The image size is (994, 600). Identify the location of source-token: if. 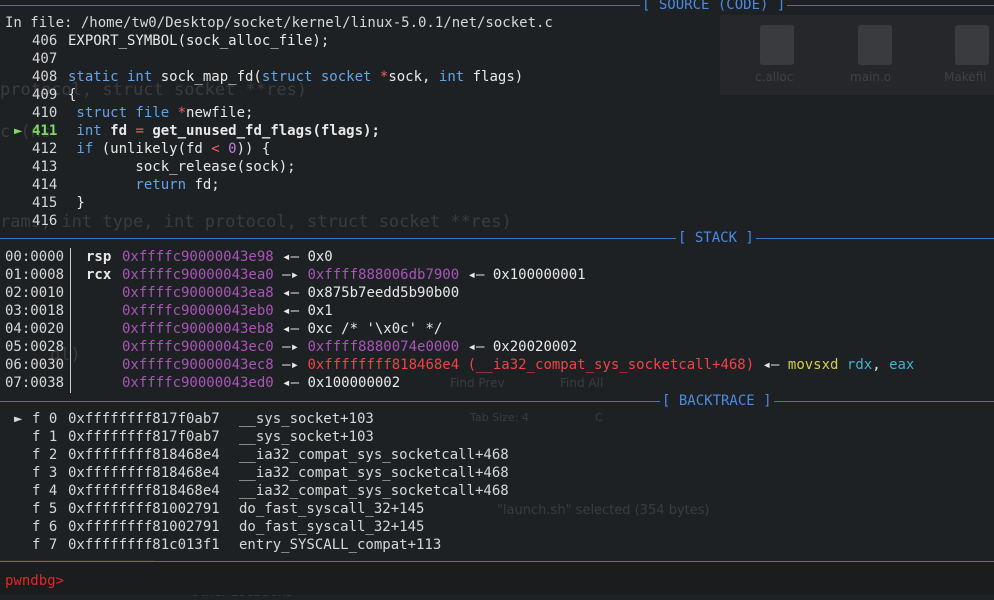
(85, 149).